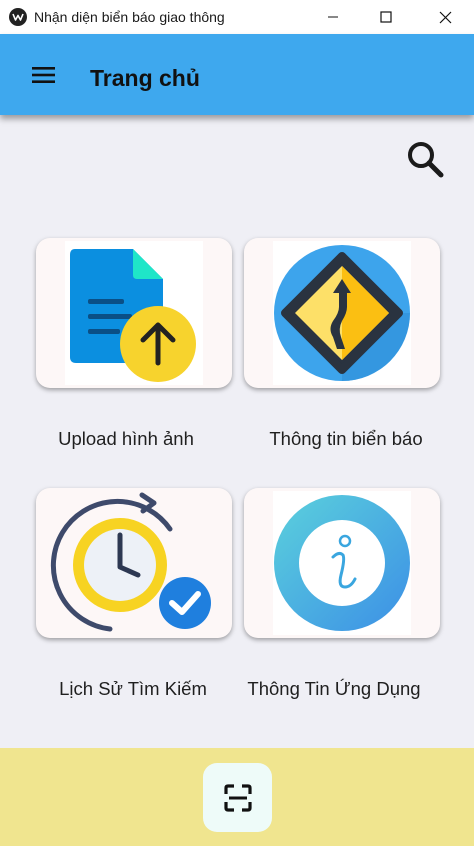  I want to click on winding-road-sign-icon, so click(342, 313).